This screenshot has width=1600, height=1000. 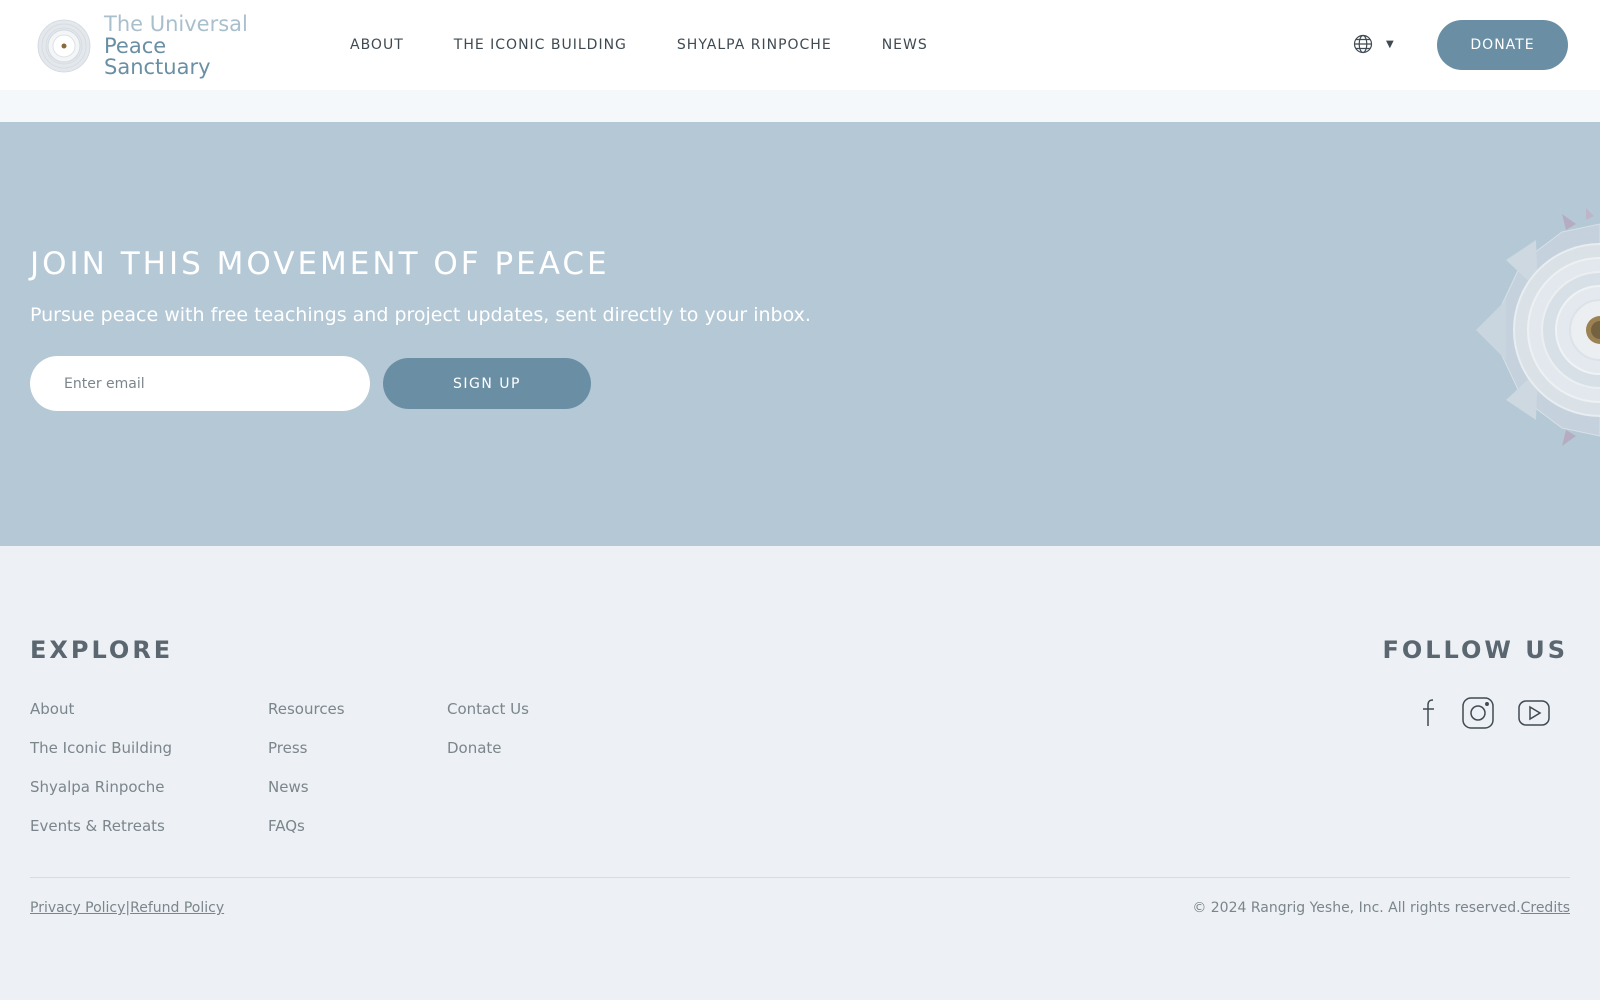 What do you see at coordinates (101, 787) in the screenshot?
I see `footer-link-shyalpa-rinpoche: Shyalpa Rinpoche` at bounding box center [101, 787].